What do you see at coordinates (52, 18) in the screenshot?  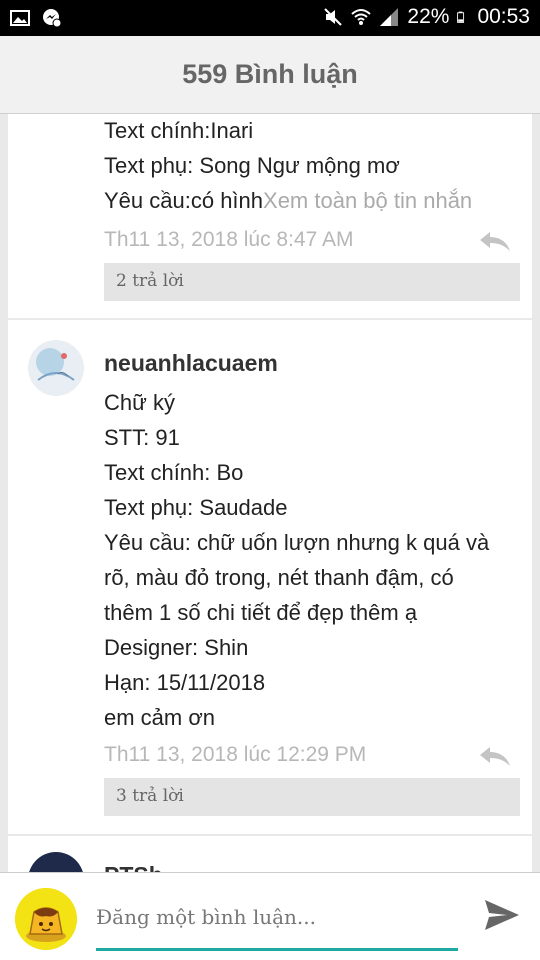 I see `messenger-icon` at bounding box center [52, 18].